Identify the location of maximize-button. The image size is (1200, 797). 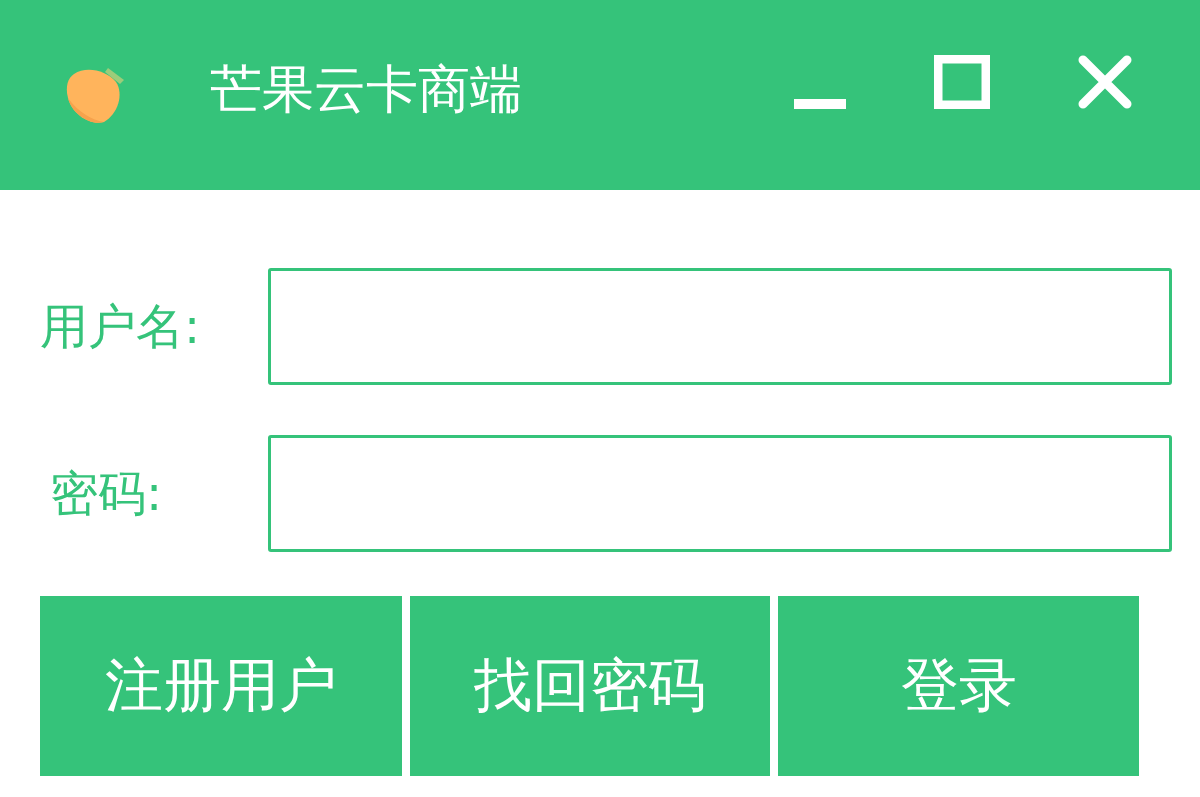
(962, 82).